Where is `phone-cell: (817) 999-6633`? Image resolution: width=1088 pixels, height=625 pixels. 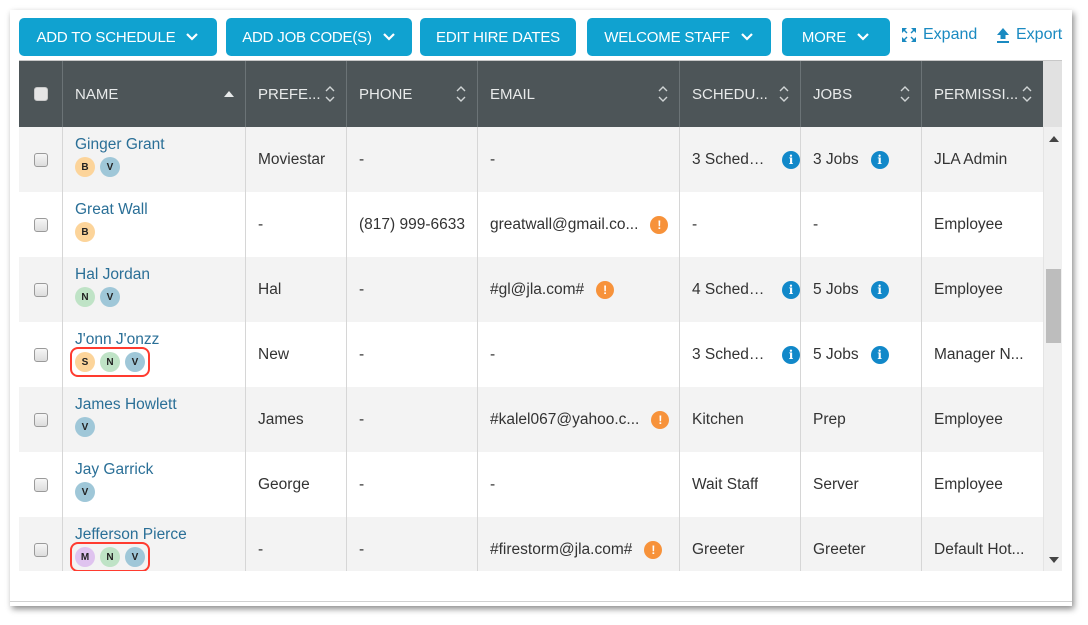 phone-cell: (817) 999-6633 is located at coordinates (412, 224).